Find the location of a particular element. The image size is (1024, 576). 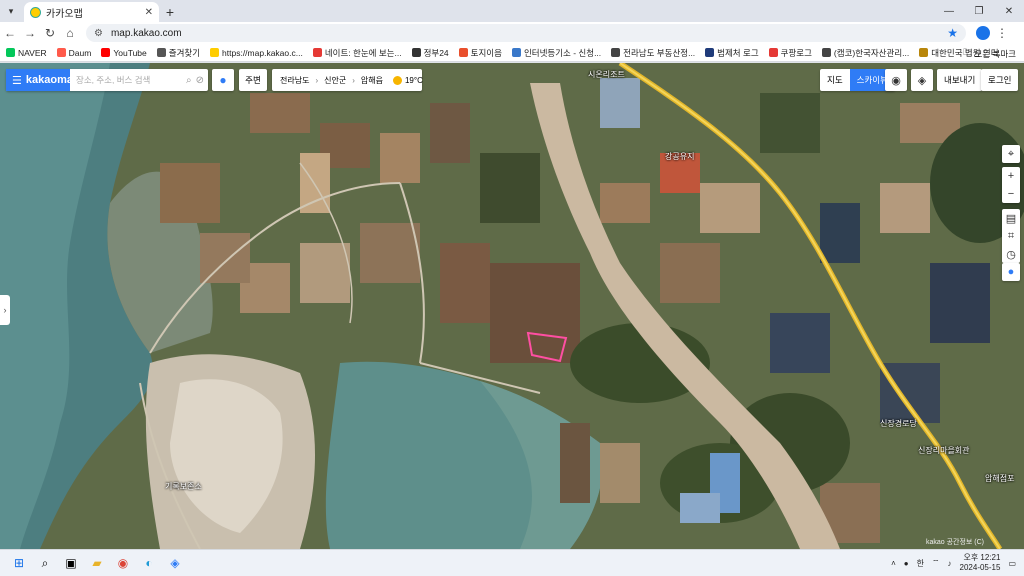

profile-avatar is located at coordinates (983, 33).